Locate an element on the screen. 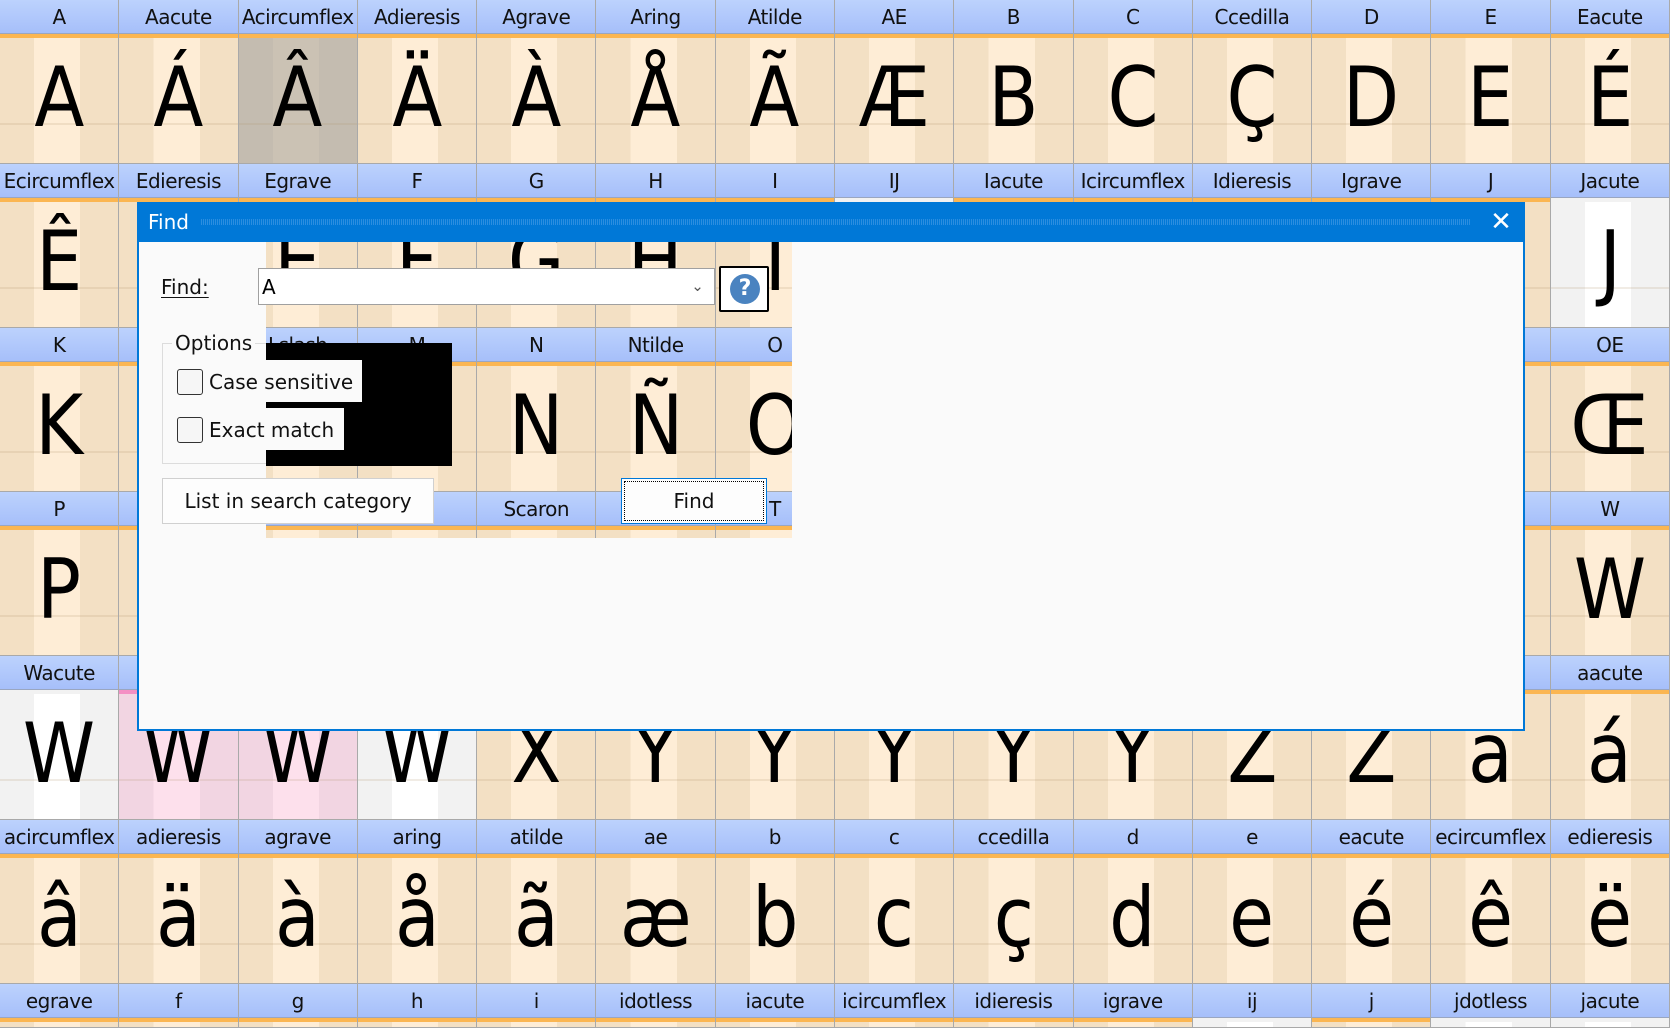 This screenshot has height=1028, width=1670. glyph-cell: Atilde Ã is located at coordinates (775, 82).